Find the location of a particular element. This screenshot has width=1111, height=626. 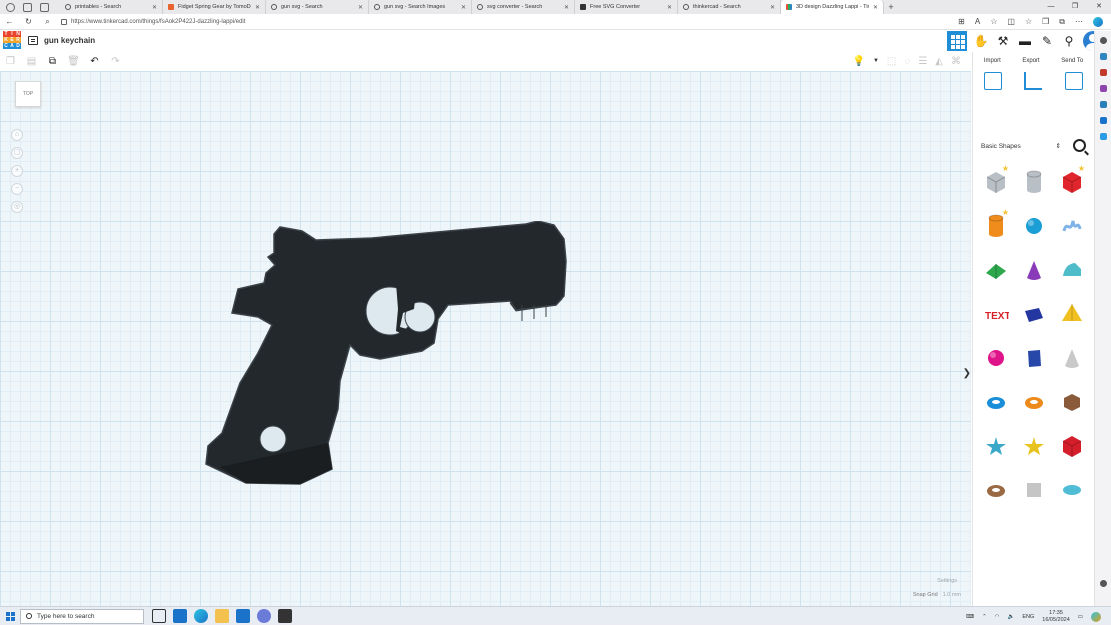

shape-half-sphere is located at coordinates (996, 358).